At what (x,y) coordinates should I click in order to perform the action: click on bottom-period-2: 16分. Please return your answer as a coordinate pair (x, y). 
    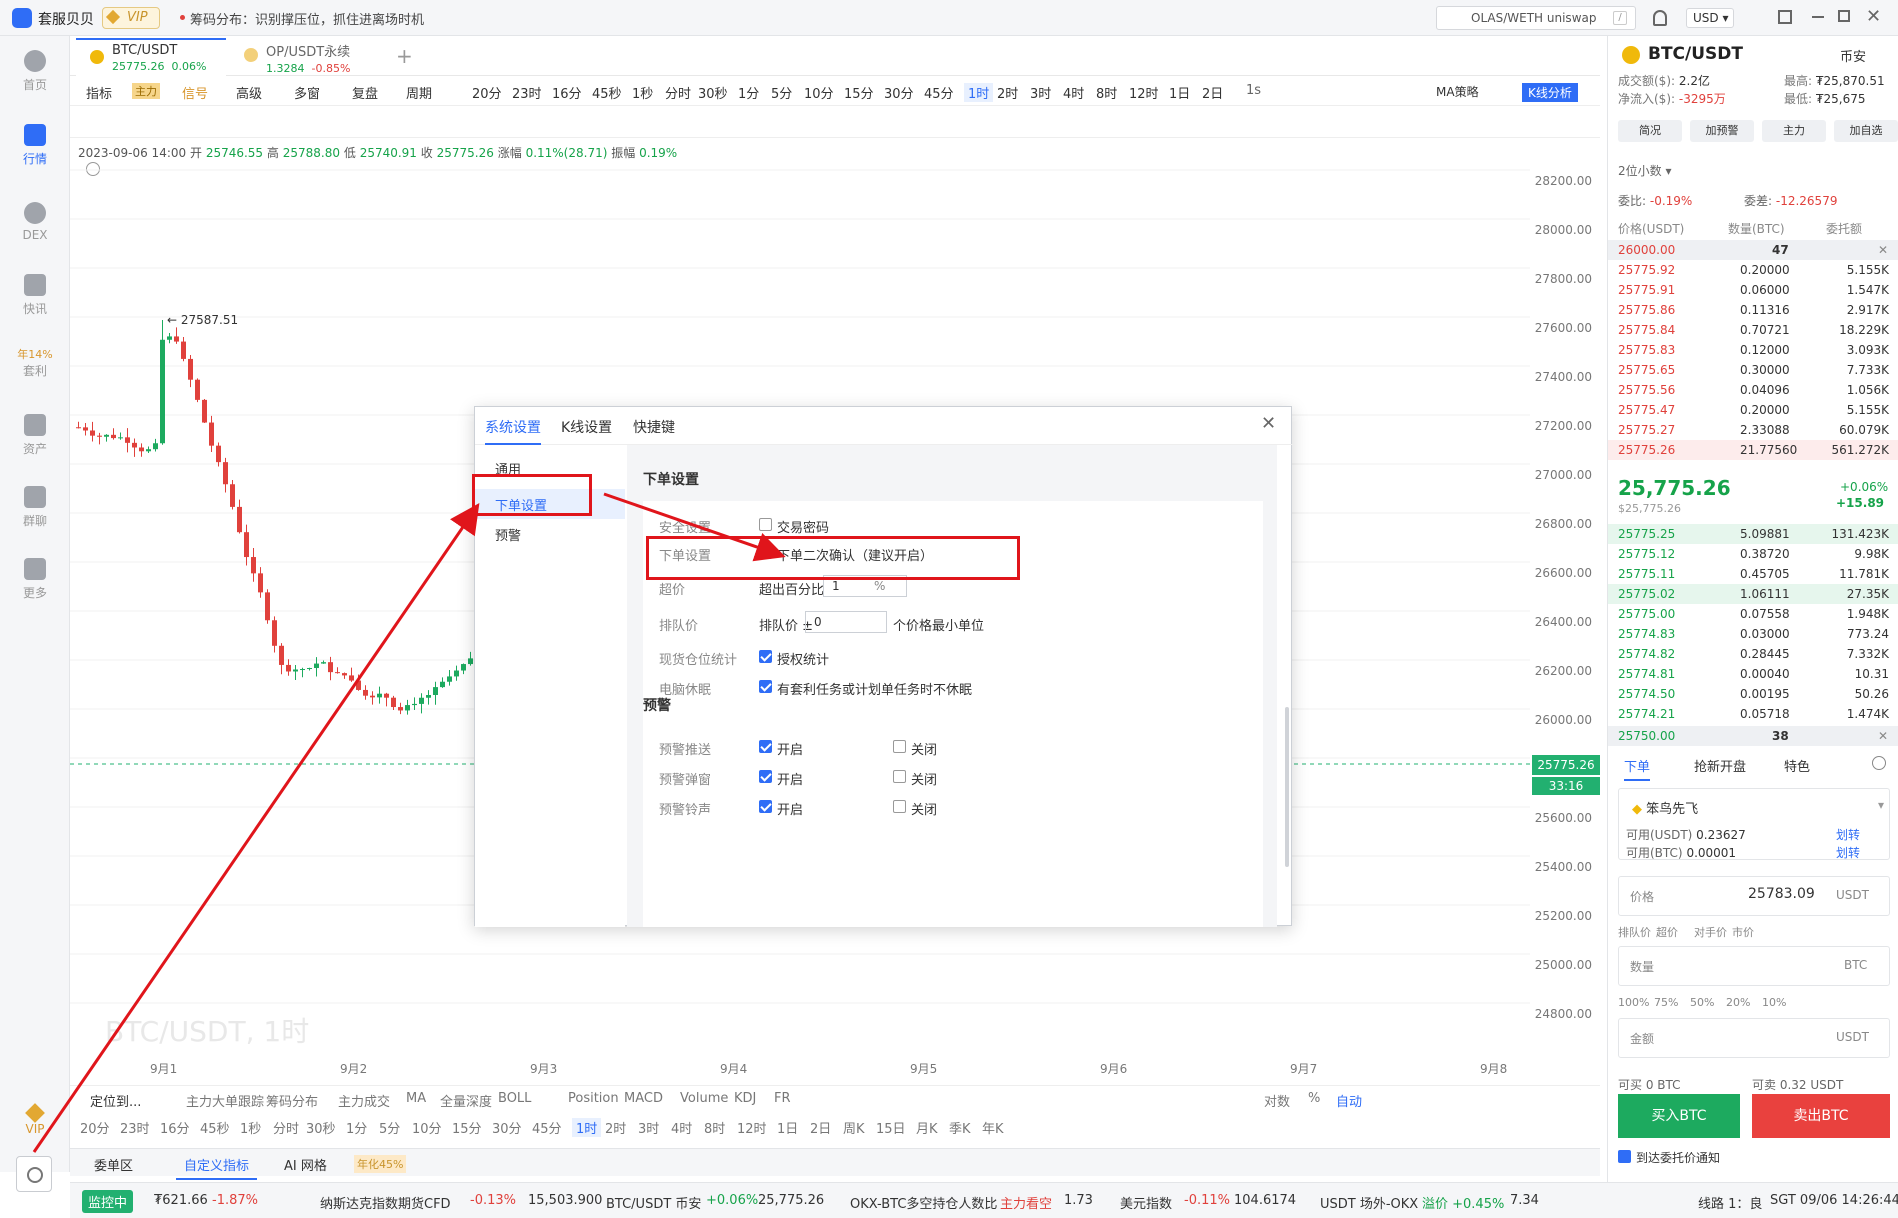
    Looking at the image, I should click on (175, 1127).